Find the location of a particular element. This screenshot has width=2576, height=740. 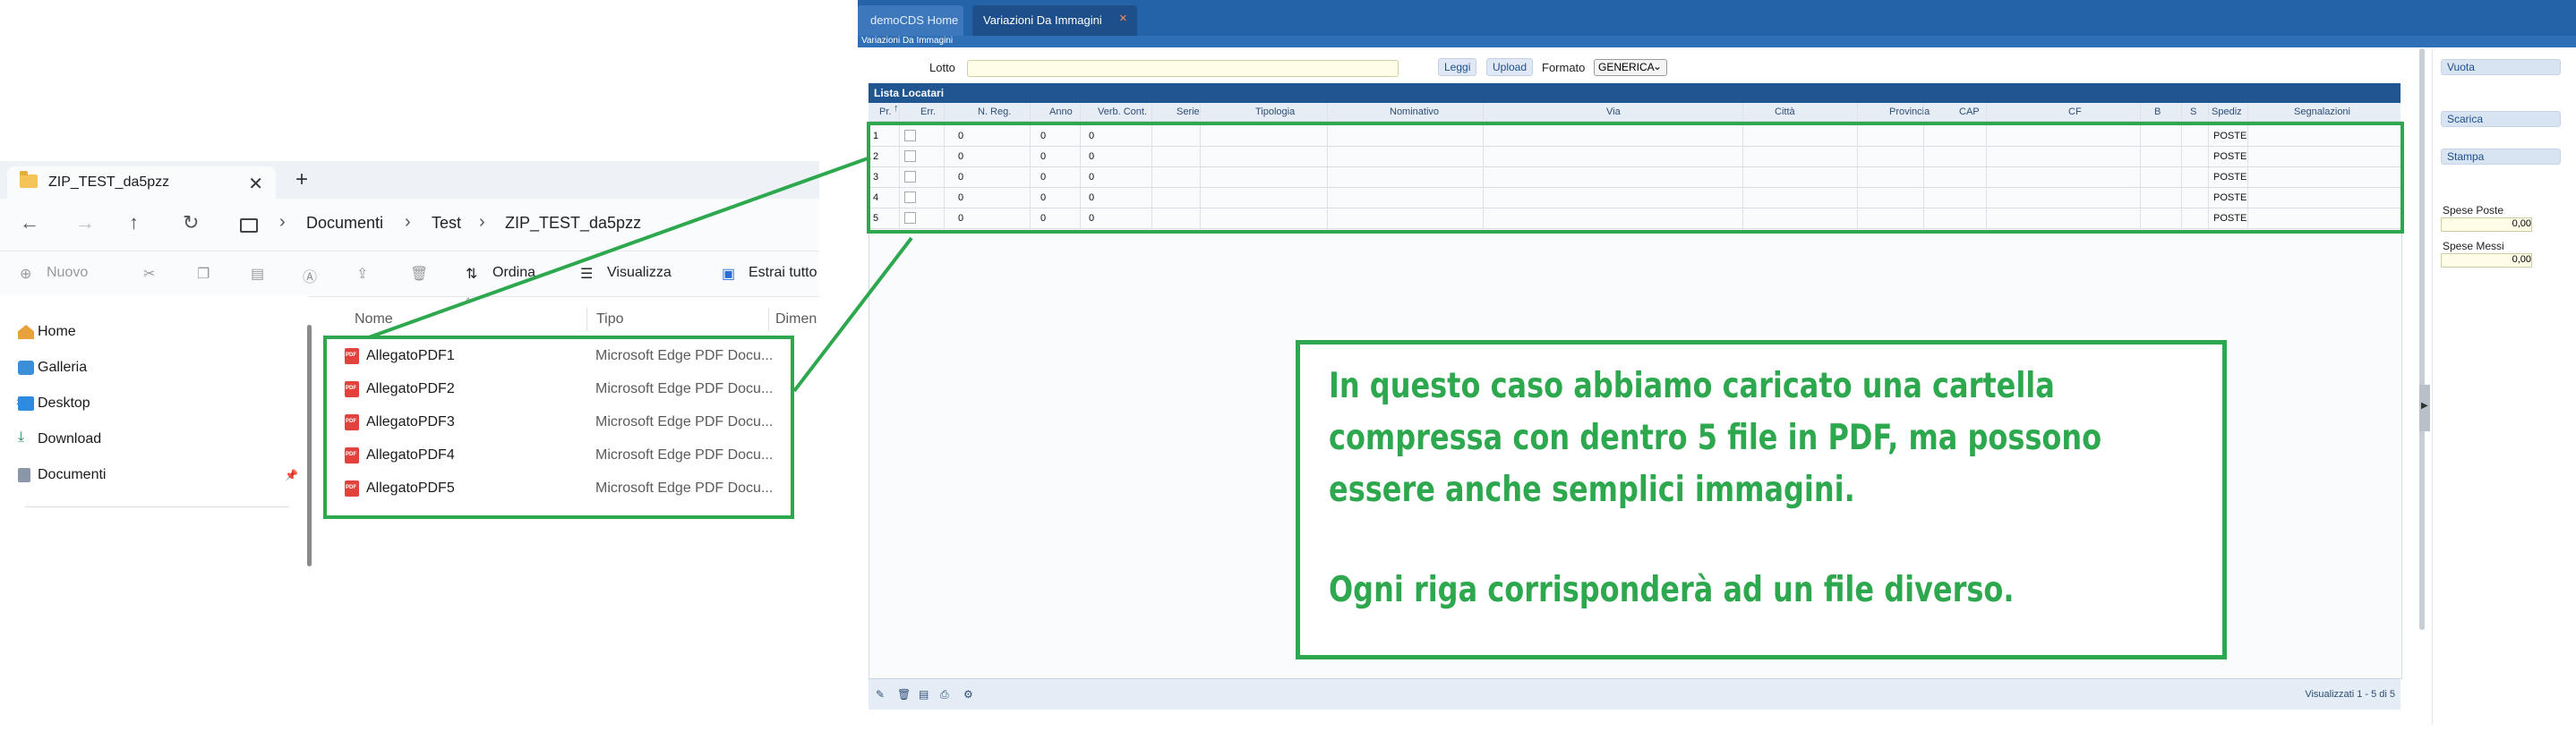

connector-line-top is located at coordinates (620, 247).